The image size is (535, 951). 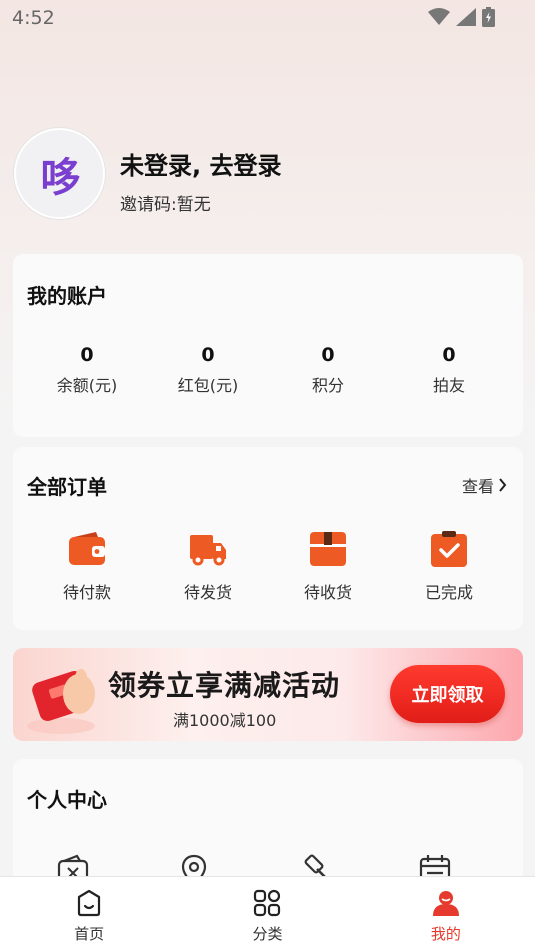 What do you see at coordinates (87, 385) in the screenshot?
I see `stat-label: 余额(元)` at bounding box center [87, 385].